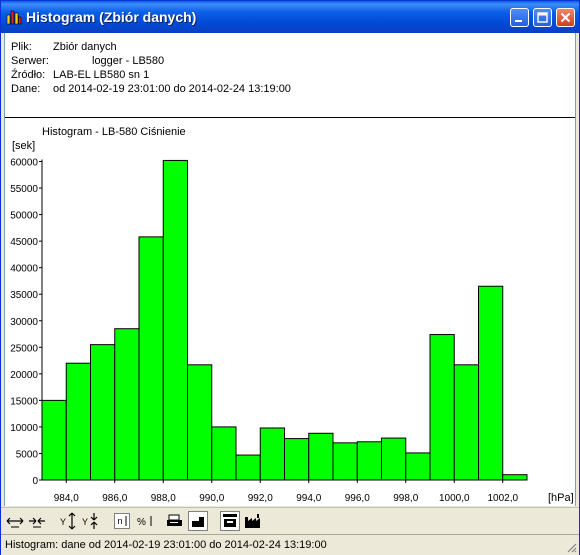 The width and height of the screenshot is (580, 555). I want to click on maximize-button, so click(542, 17).